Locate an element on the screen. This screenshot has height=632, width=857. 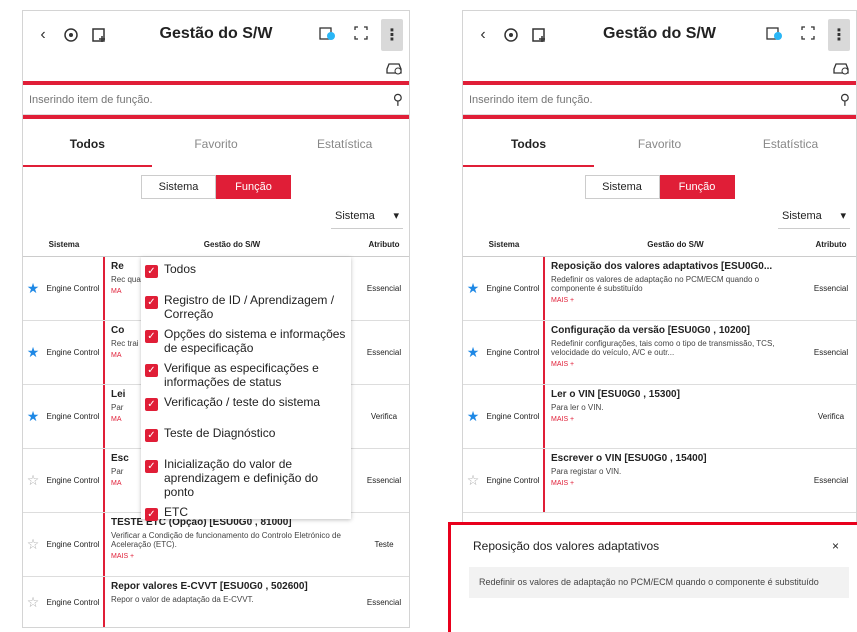
app-header: ‹ Gestão do S/W ⋮ is located at coordinates (216, 35).